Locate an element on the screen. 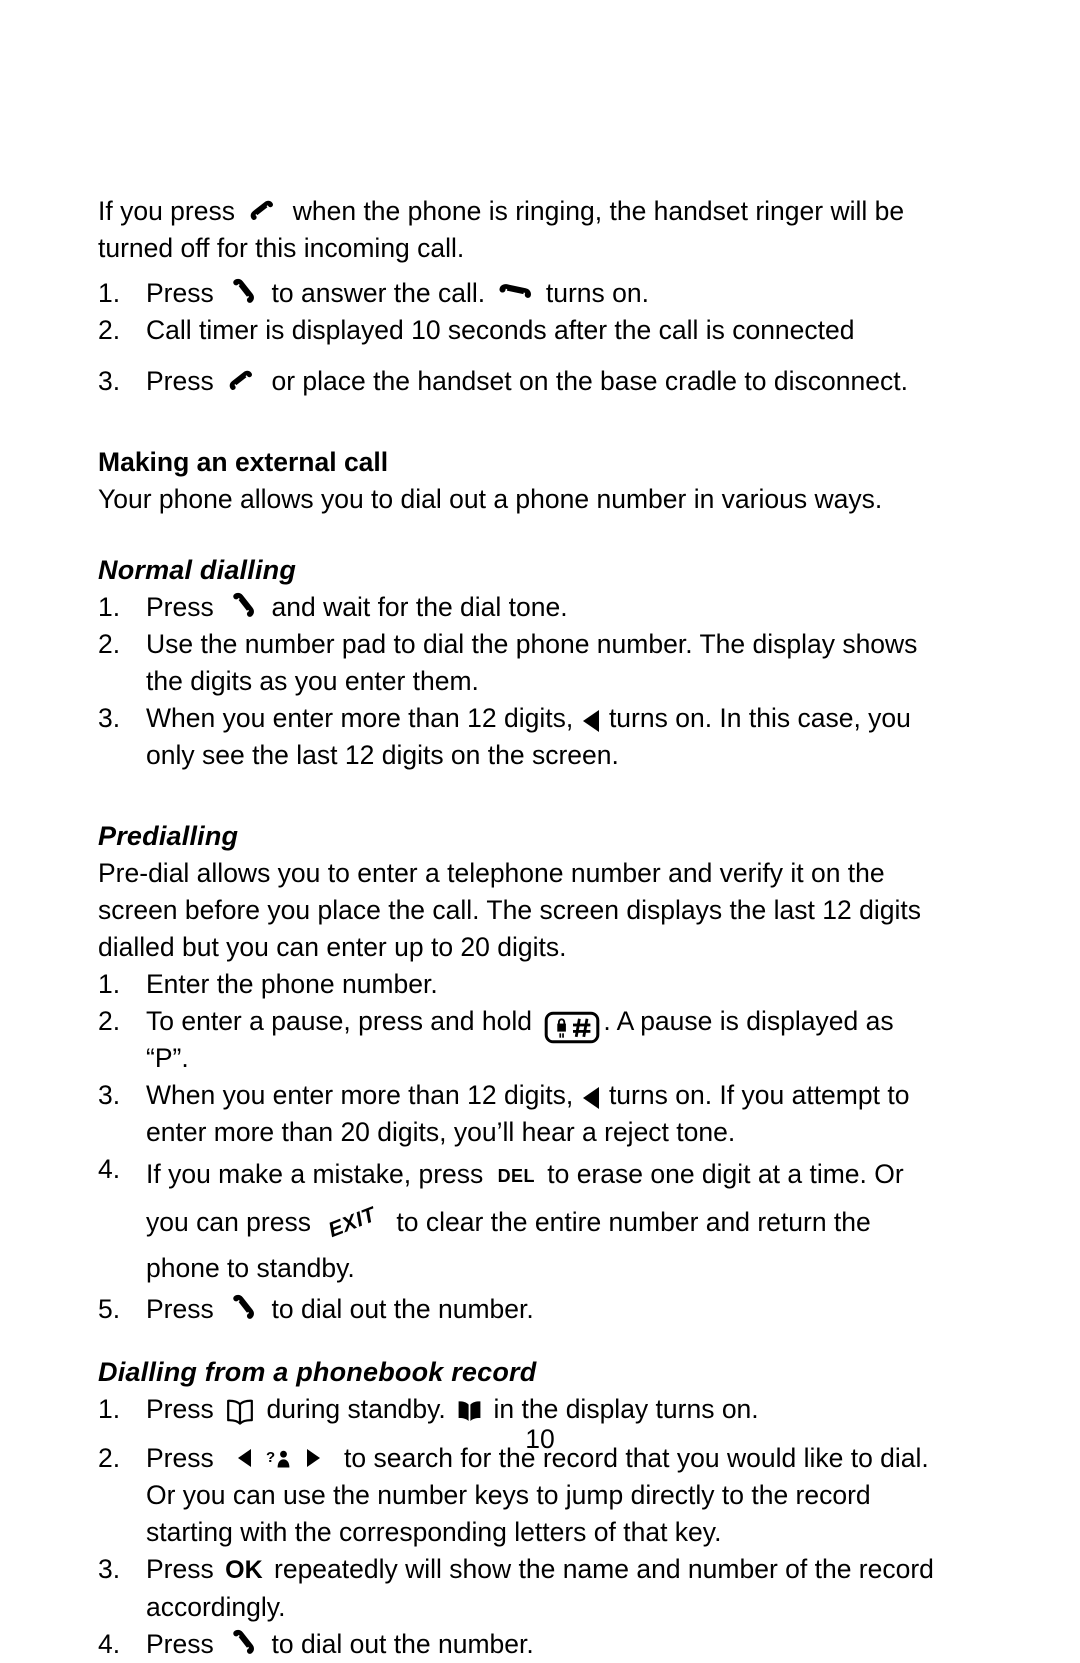 Image resolution: width=1080 pixels, height=1663 pixels. phonebook-outline-icon is located at coordinates (240, 1412).